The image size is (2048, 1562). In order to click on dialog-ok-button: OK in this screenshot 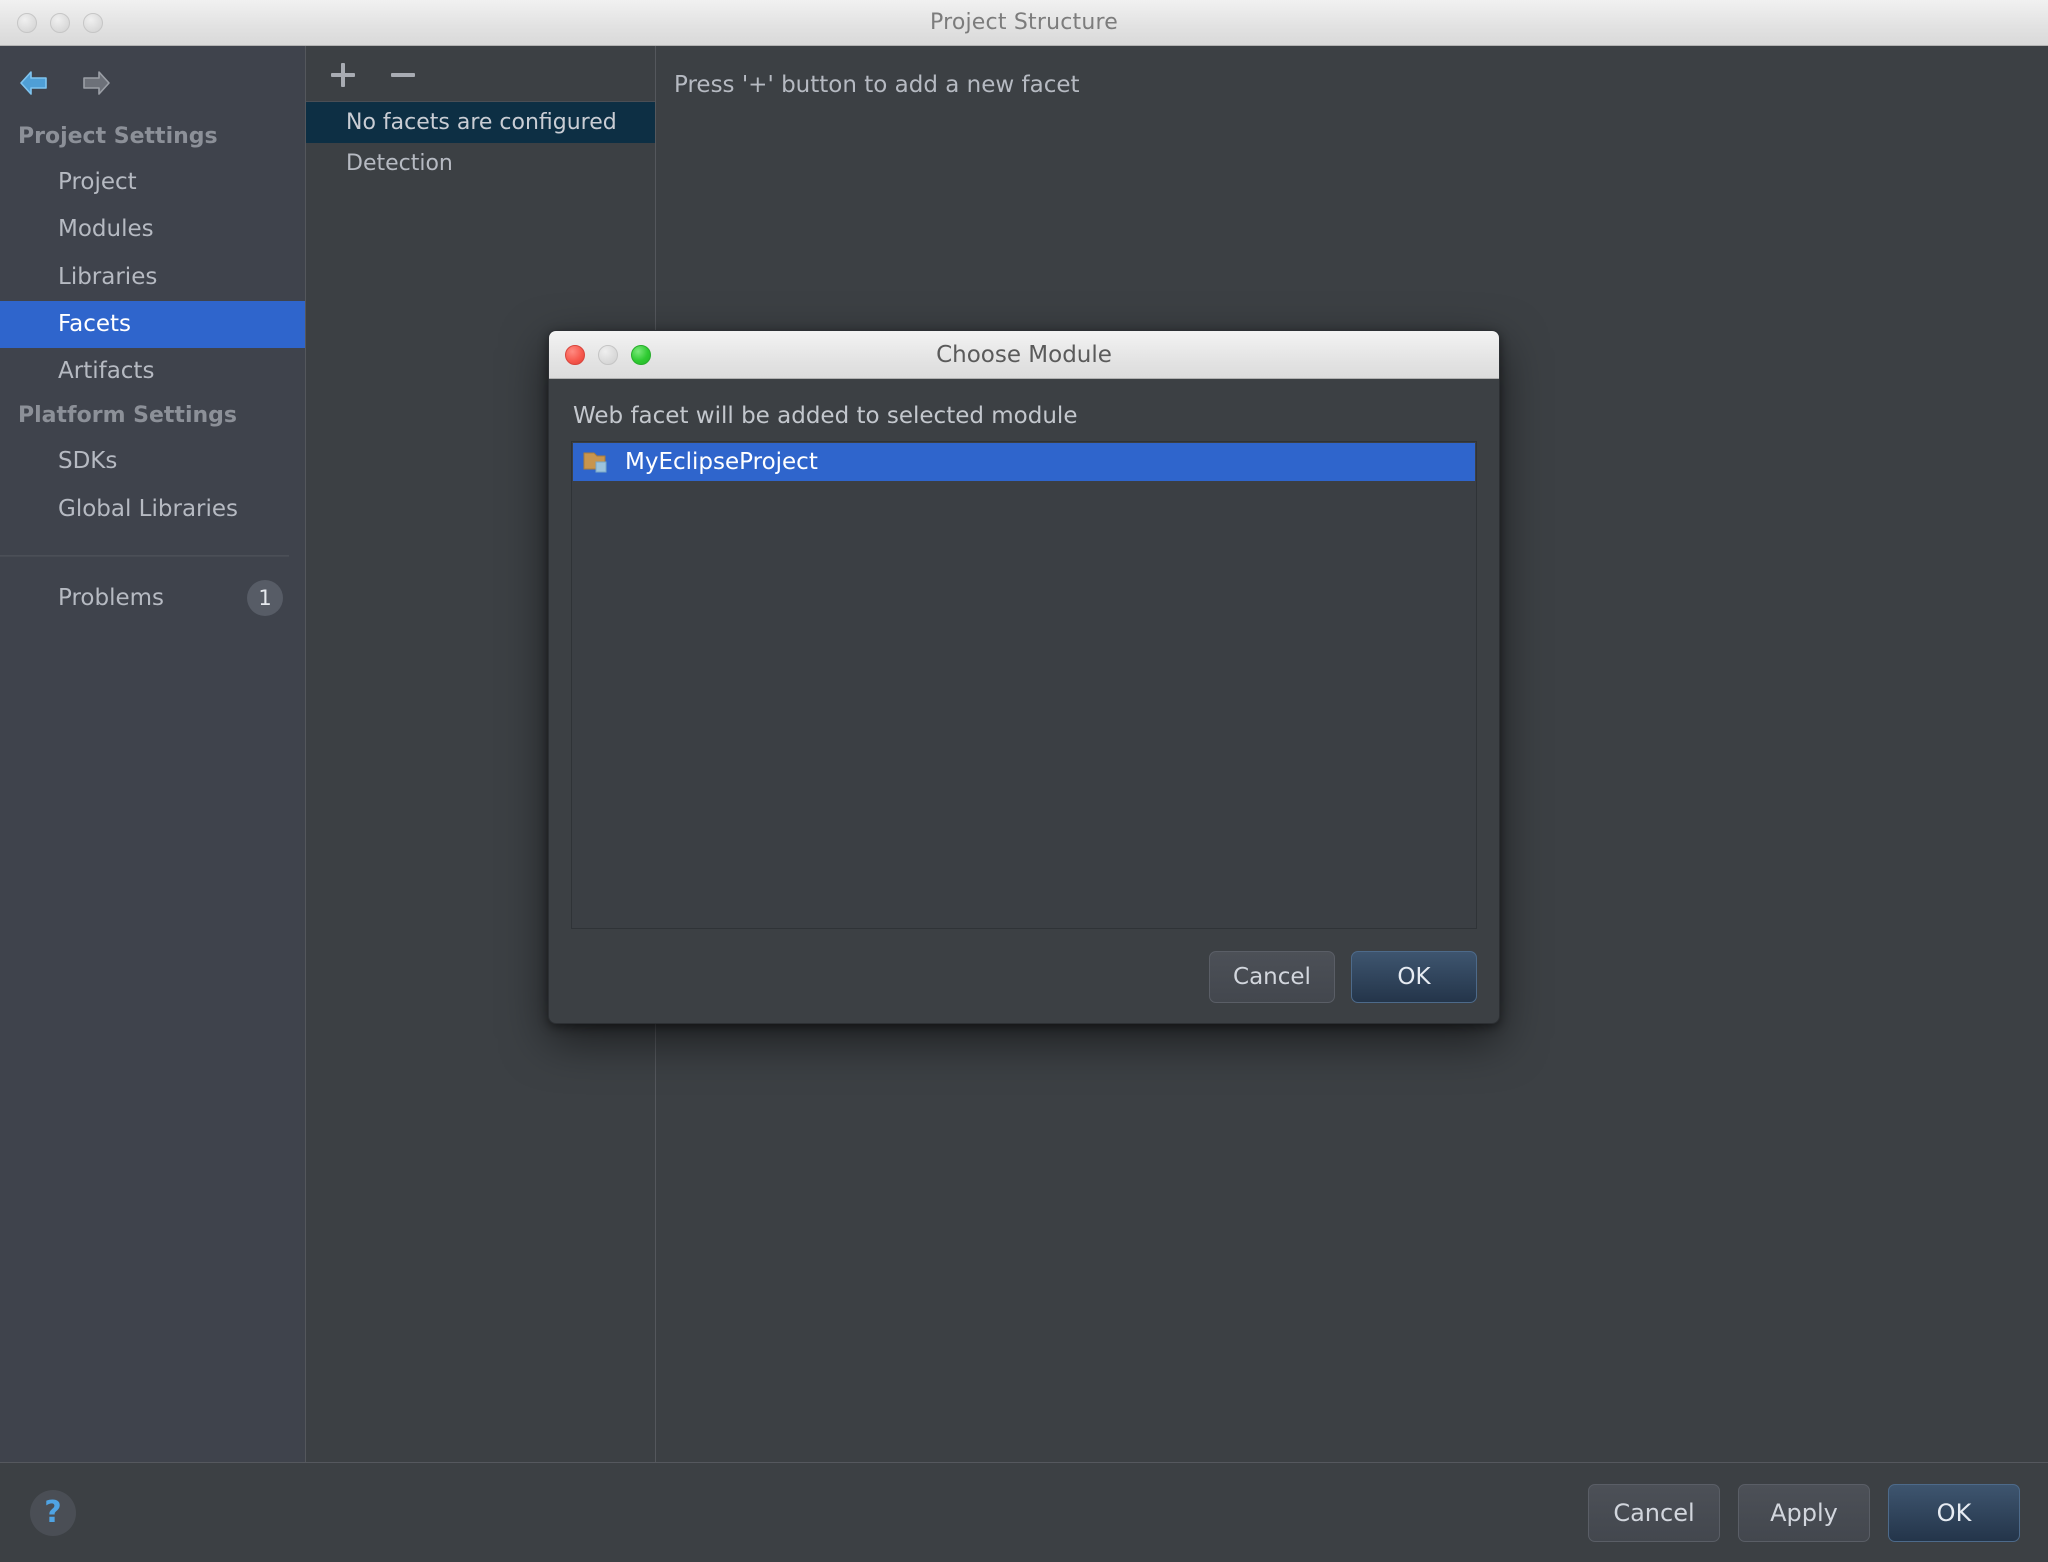, I will do `click(1414, 977)`.